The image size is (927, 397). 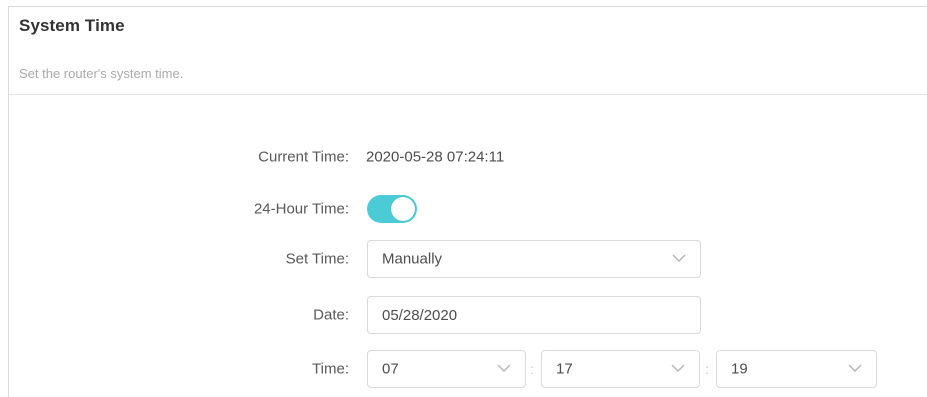 What do you see at coordinates (564, 369) in the screenshot?
I see `minute-value: 17` at bounding box center [564, 369].